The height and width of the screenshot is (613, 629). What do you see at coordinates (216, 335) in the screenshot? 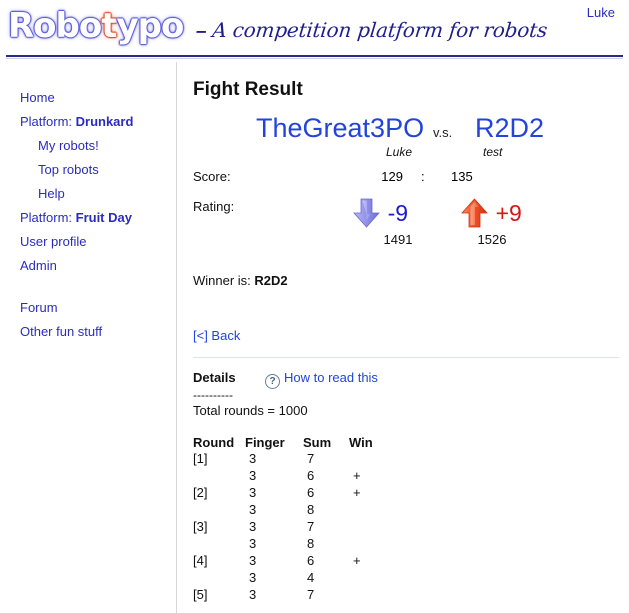
I see `back-link: [<] Back` at bounding box center [216, 335].